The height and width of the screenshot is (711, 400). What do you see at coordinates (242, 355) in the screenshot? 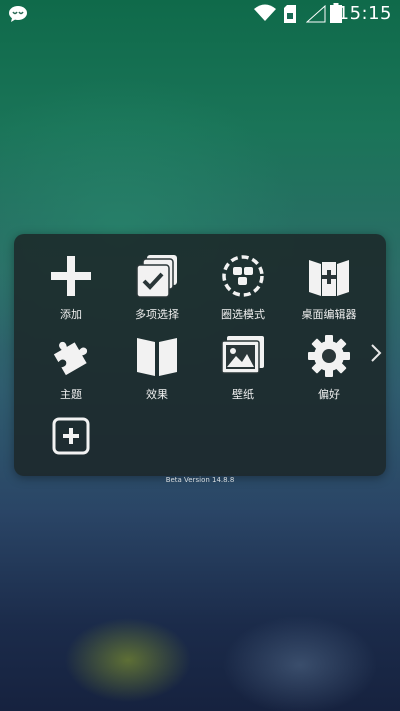
I see `wallpaper-icon` at bounding box center [242, 355].